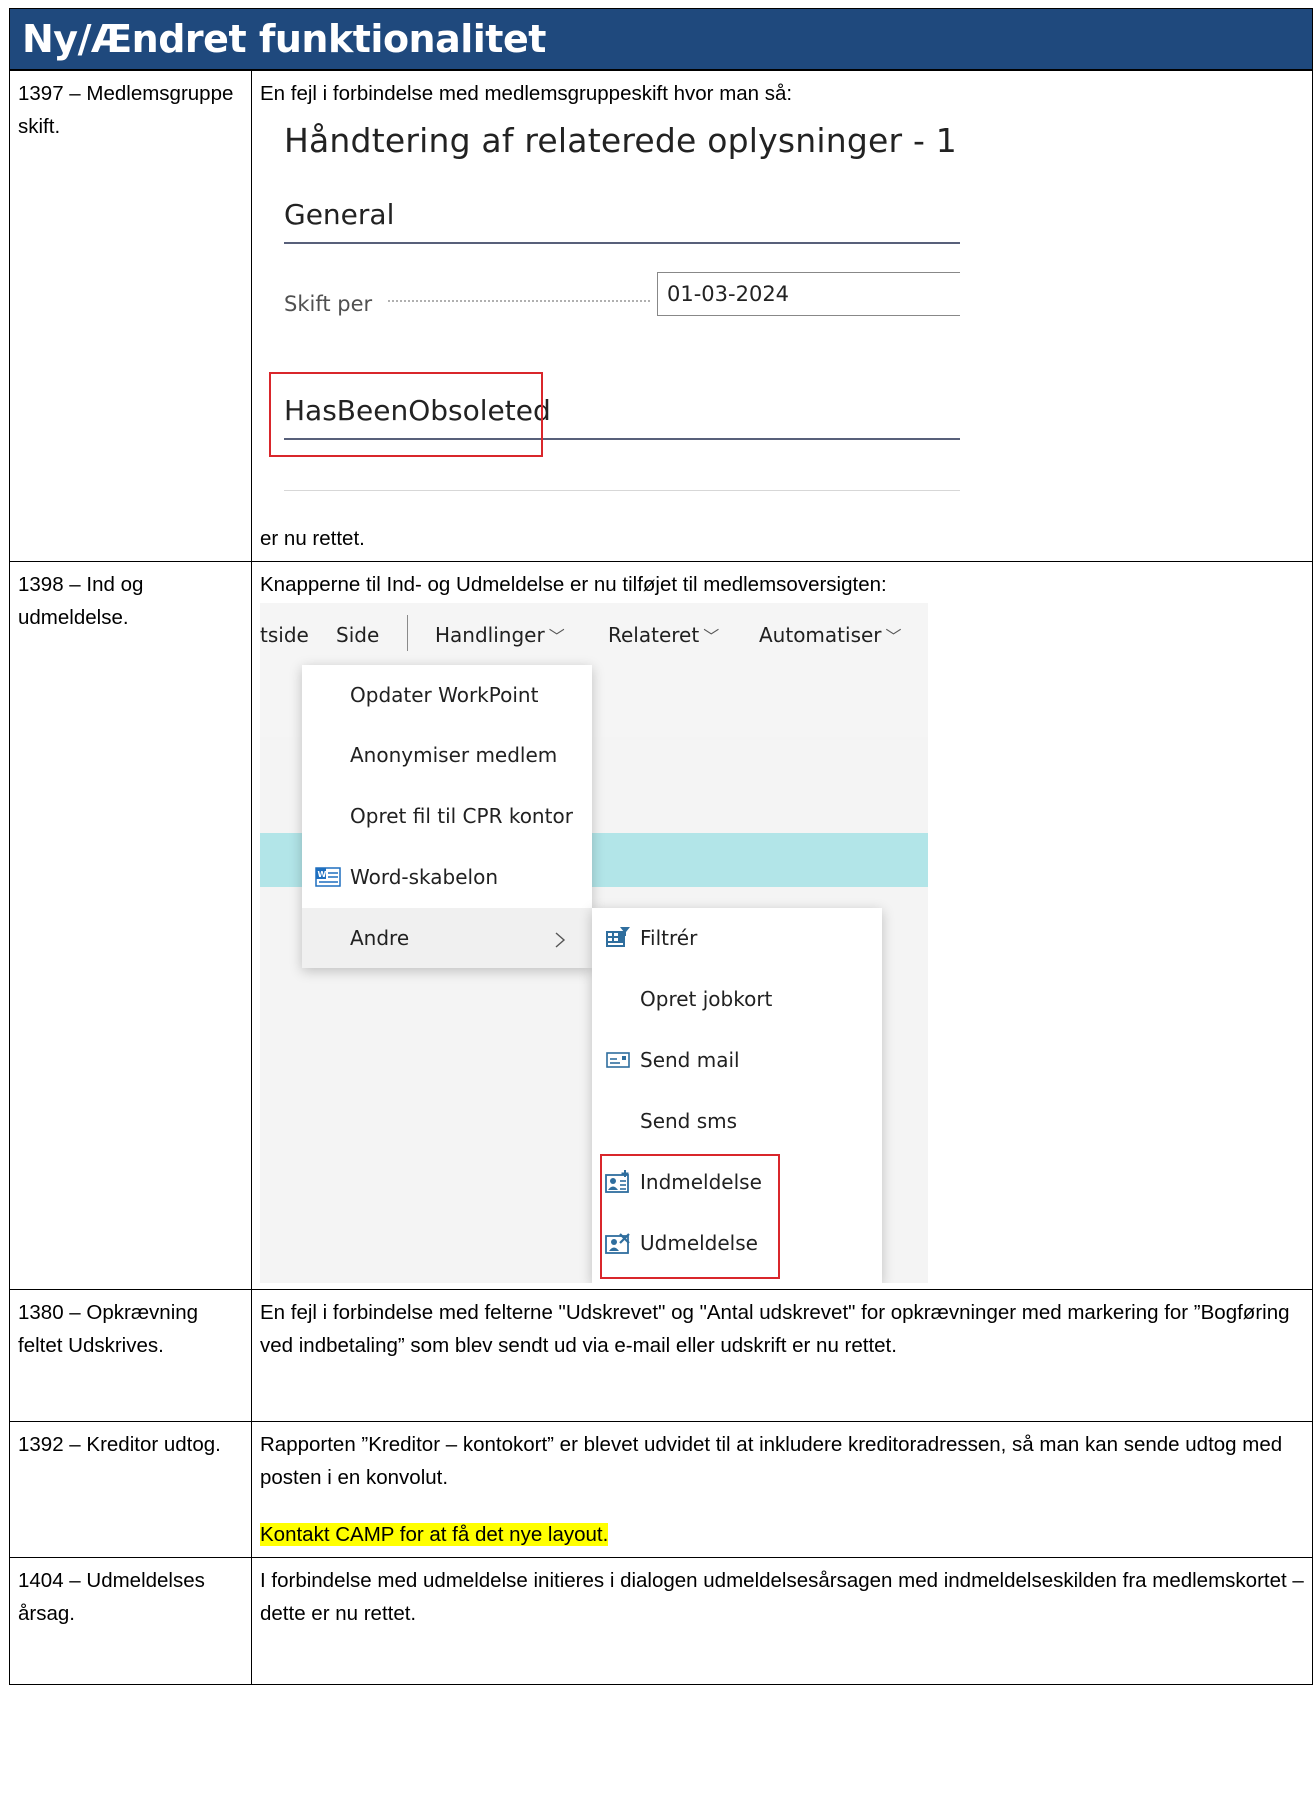 This screenshot has height=1793, width=1314. What do you see at coordinates (130, 1621) in the screenshot?
I see `case-id: 1404 – Udmeldelses årsag.` at bounding box center [130, 1621].